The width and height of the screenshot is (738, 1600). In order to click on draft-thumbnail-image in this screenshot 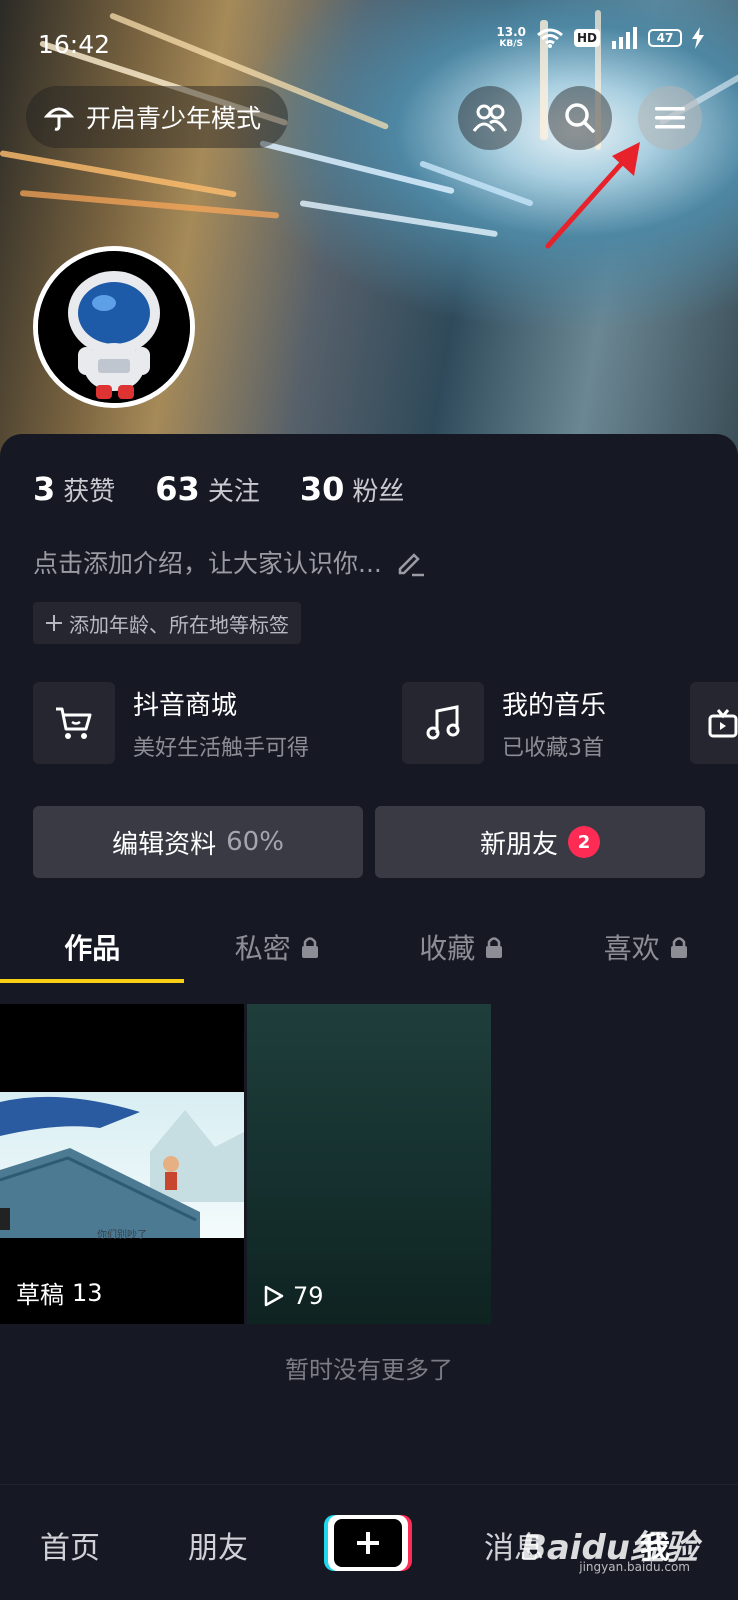, I will do `click(122, 1165)`.